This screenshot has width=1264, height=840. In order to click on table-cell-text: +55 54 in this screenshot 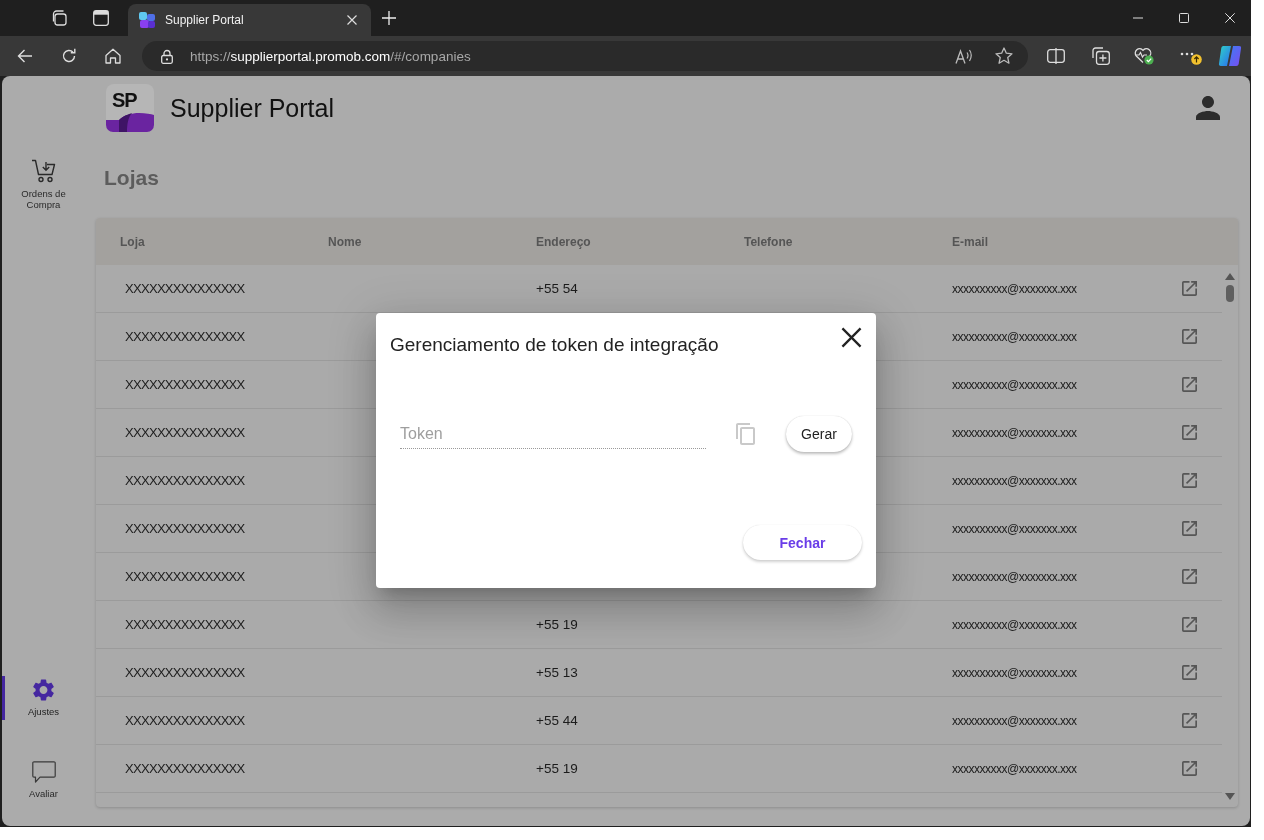, I will do `click(557, 288)`.